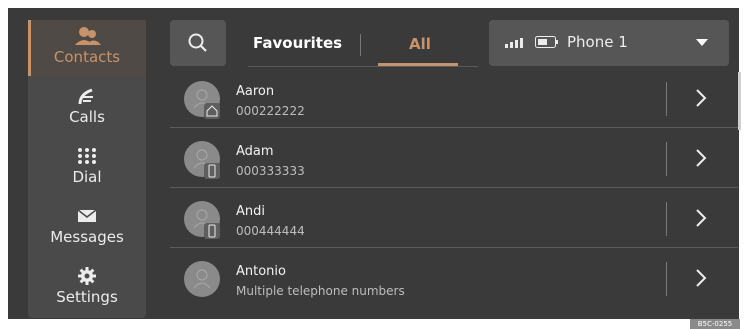 This screenshot has height=329, width=747. I want to click on list-item: Antonio Multiple telephone numbers, so click(454, 279).